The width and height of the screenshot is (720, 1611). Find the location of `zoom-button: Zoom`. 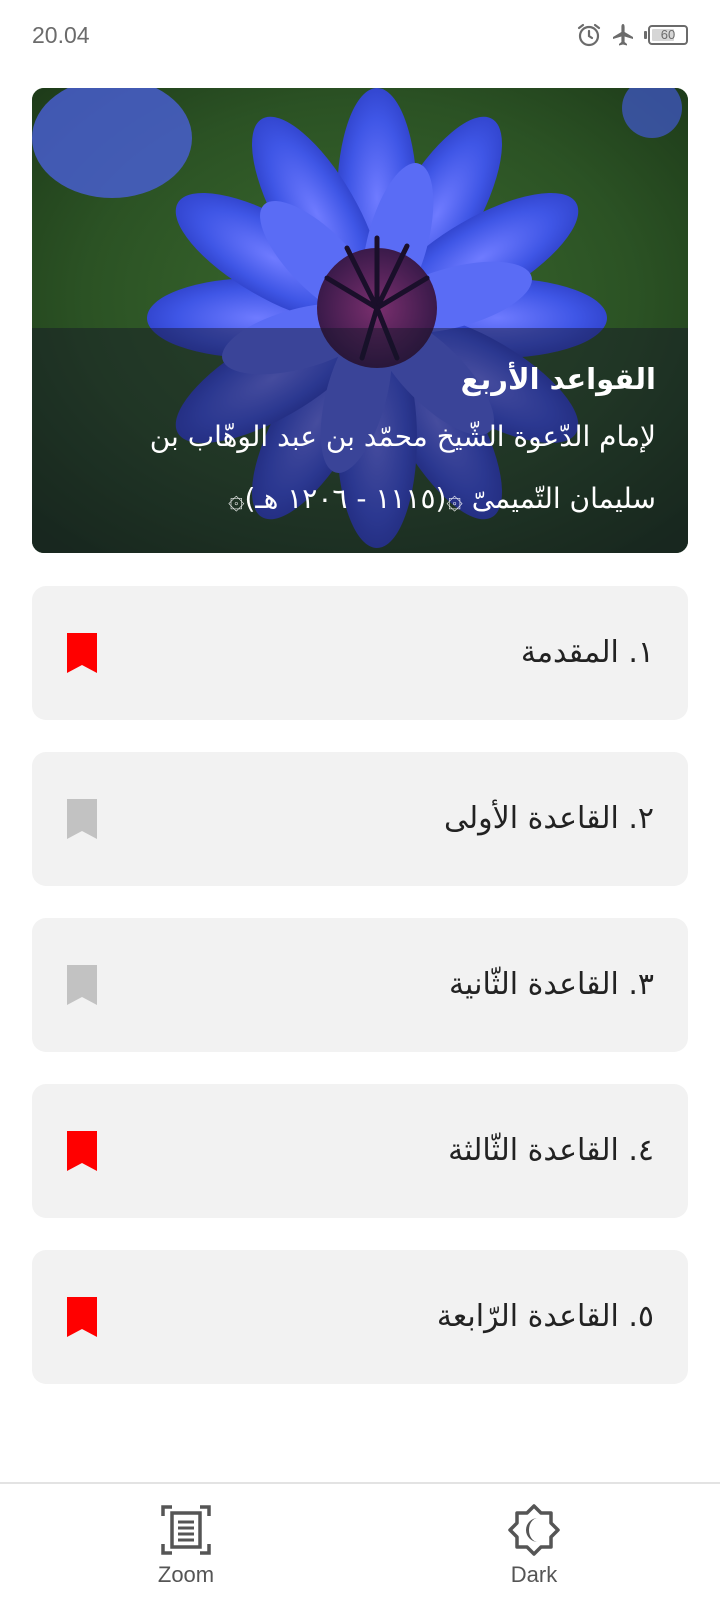

zoom-button: Zoom is located at coordinates (186, 1546).